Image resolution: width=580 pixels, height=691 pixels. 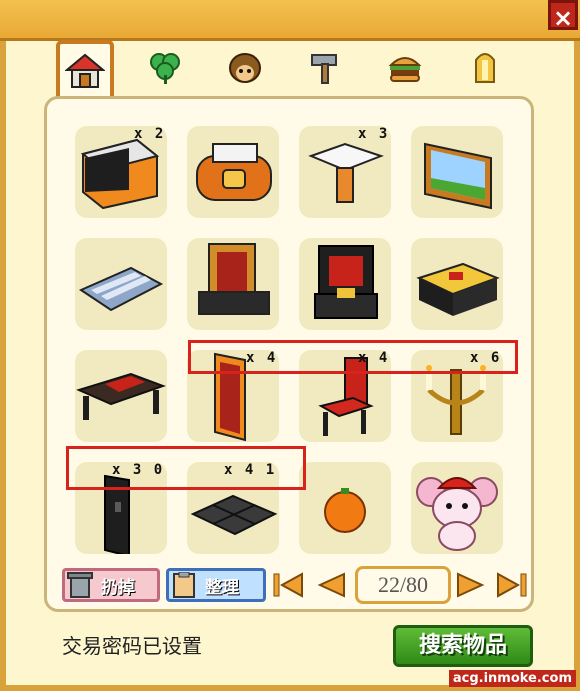 What do you see at coordinates (463, 646) in the screenshot?
I see `search-items-button: 搜索物品` at bounding box center [463, 646].